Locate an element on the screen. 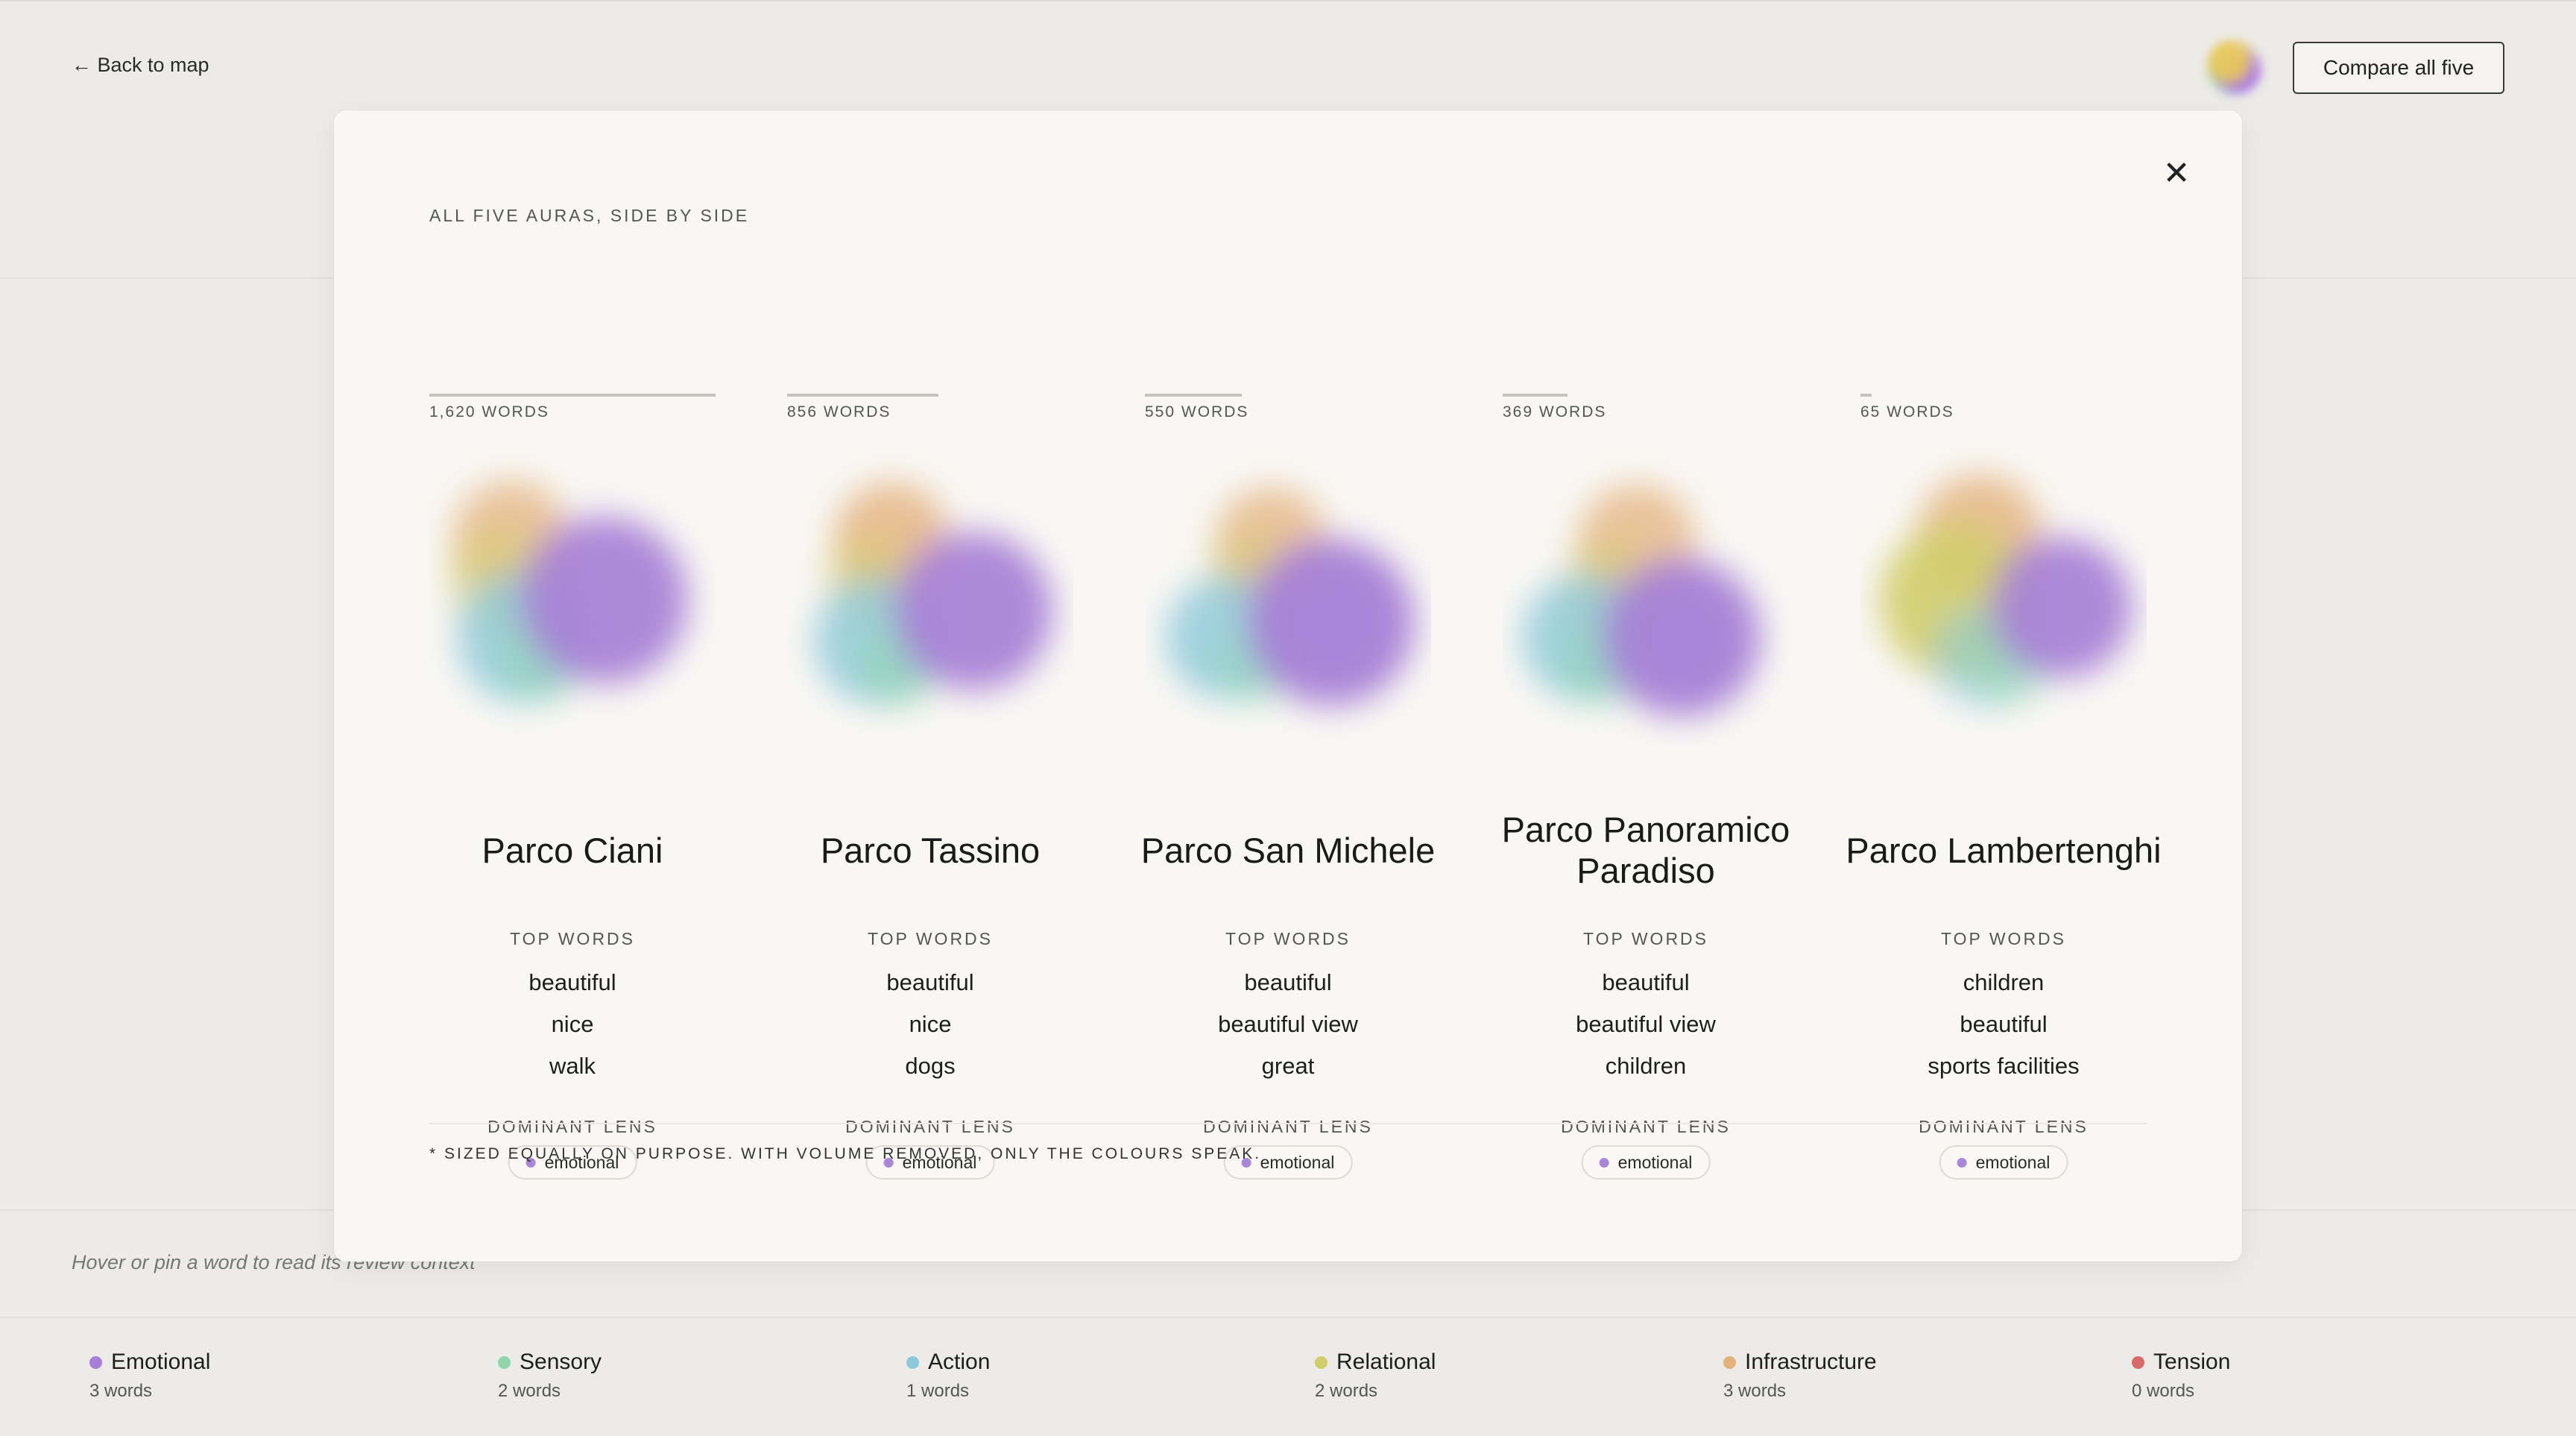 The image size is (2576, 1436). close-icon: ✕ is located at coordinates (2176, 173).